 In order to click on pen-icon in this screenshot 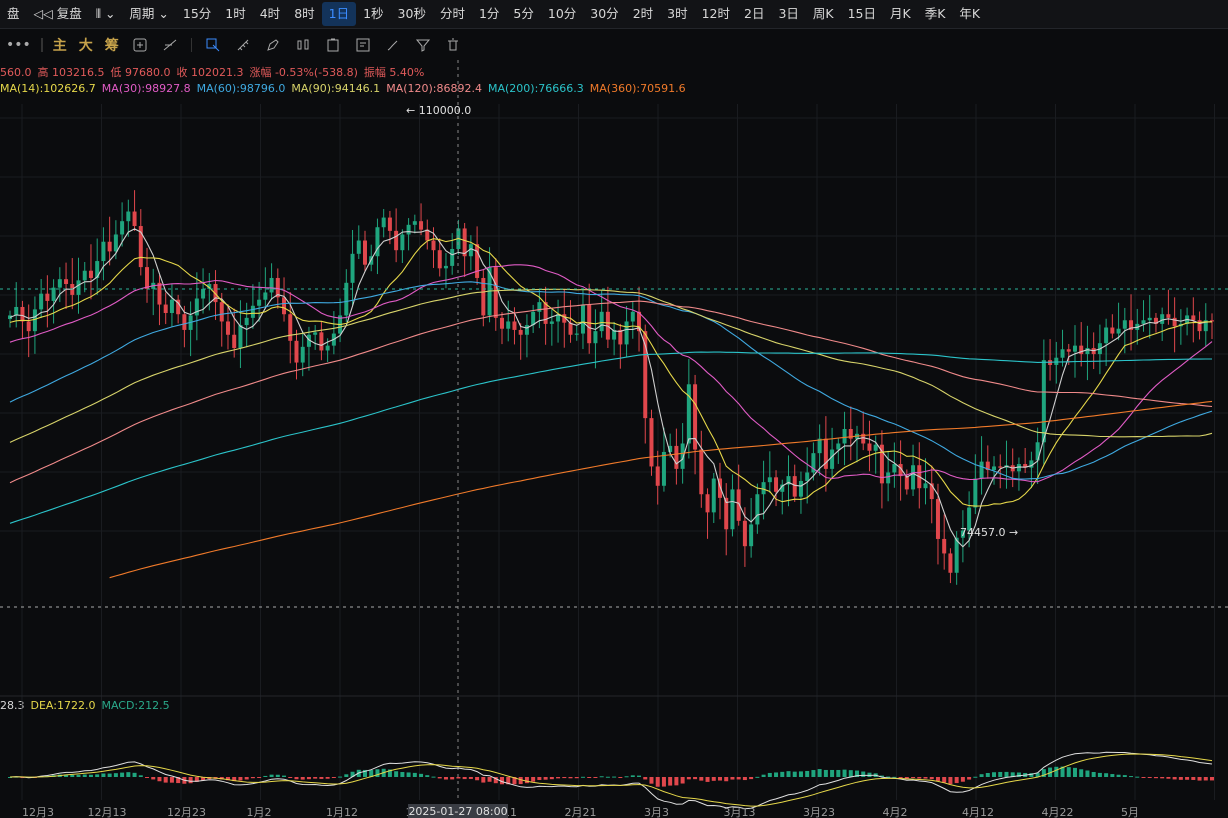, I will do `click(273, 45)`.